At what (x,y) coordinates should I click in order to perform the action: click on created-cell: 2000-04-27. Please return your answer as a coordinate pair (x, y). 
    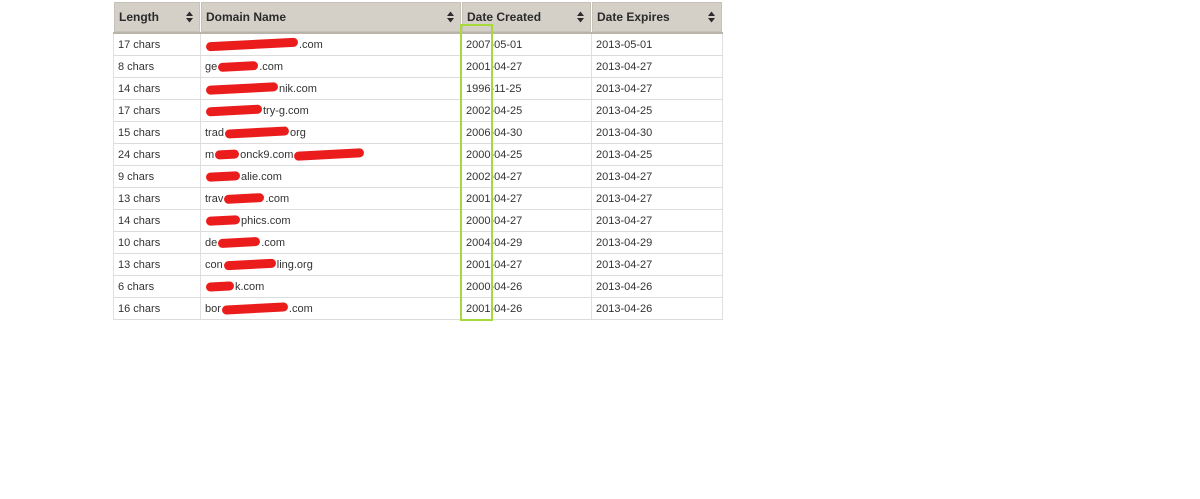
    Looking at the image, I should click on (526, 220).